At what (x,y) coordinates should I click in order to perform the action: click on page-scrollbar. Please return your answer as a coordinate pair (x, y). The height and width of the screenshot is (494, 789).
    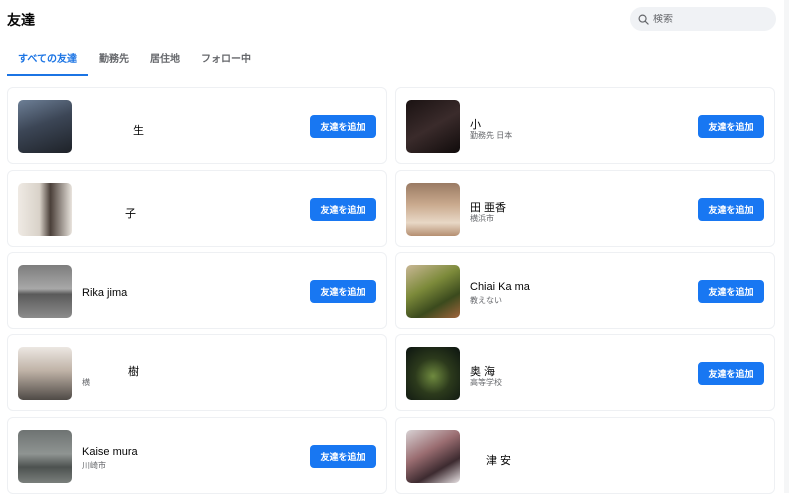
    Looking at the image, I should click on (786, 246).